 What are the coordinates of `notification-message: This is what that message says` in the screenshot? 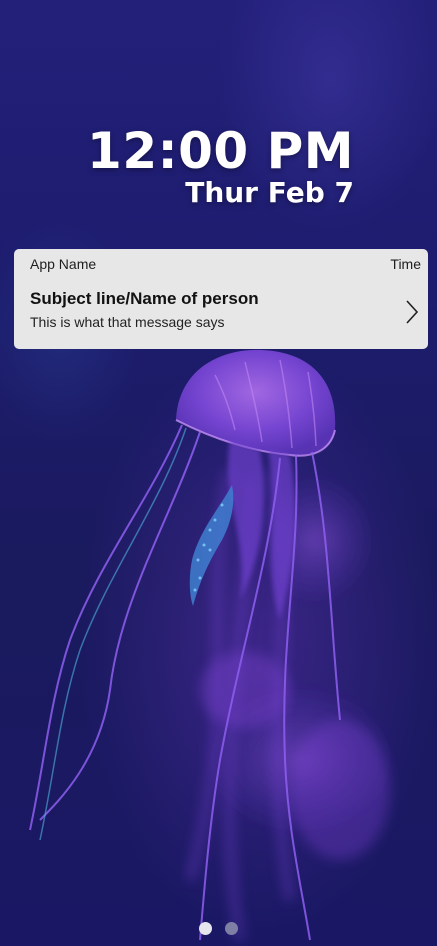 It's located at (127, 322).